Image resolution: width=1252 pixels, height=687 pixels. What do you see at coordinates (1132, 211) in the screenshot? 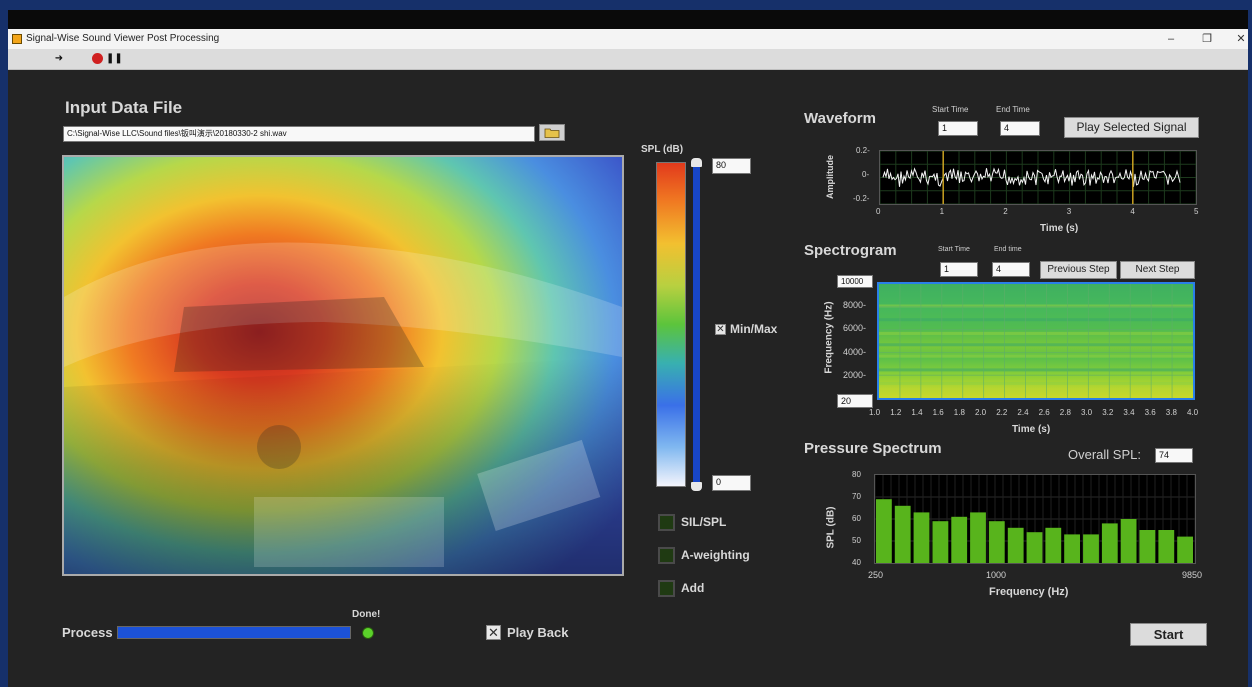
I see `waveform-xtick: 4` at bounding box center [1132, 211].